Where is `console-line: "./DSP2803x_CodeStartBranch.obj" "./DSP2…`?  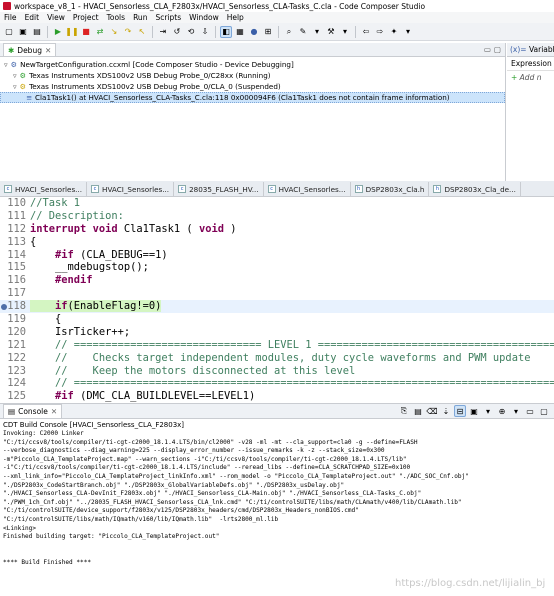 console-line: "./DSP2803x_CodeStartBranch.obj" "./DSP2… is located at coordinates (174, 485).